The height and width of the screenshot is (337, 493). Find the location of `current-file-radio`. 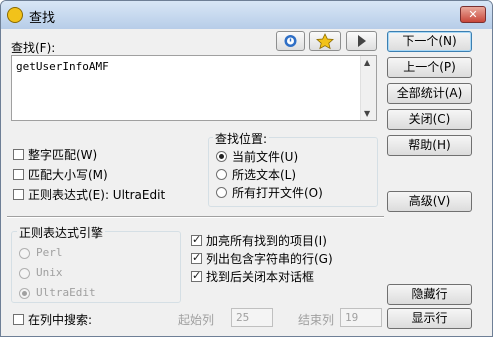

current-file-radio is located at coordinates (221, 156).